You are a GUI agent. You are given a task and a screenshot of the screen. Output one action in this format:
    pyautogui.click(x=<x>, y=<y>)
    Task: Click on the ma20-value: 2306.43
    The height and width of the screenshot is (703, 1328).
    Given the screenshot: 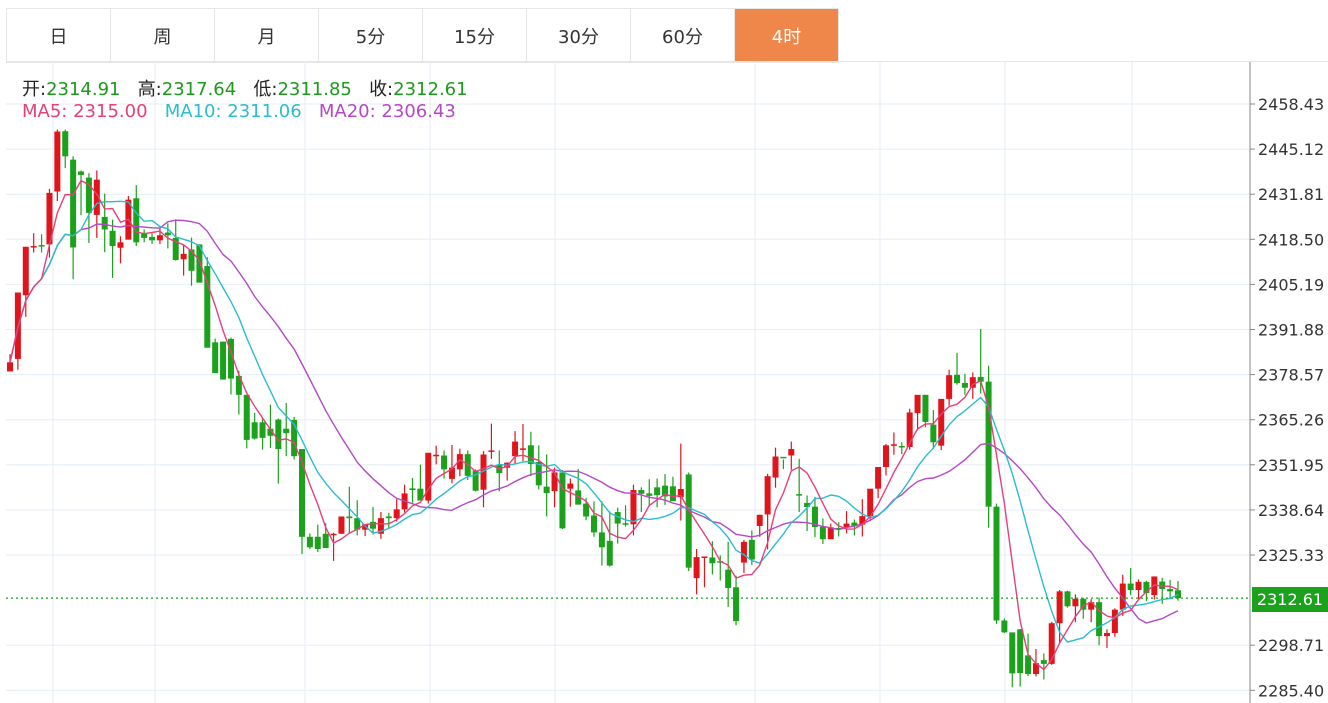 What is the action you would take?
    pyautogui.click(x=418, y=111)
    